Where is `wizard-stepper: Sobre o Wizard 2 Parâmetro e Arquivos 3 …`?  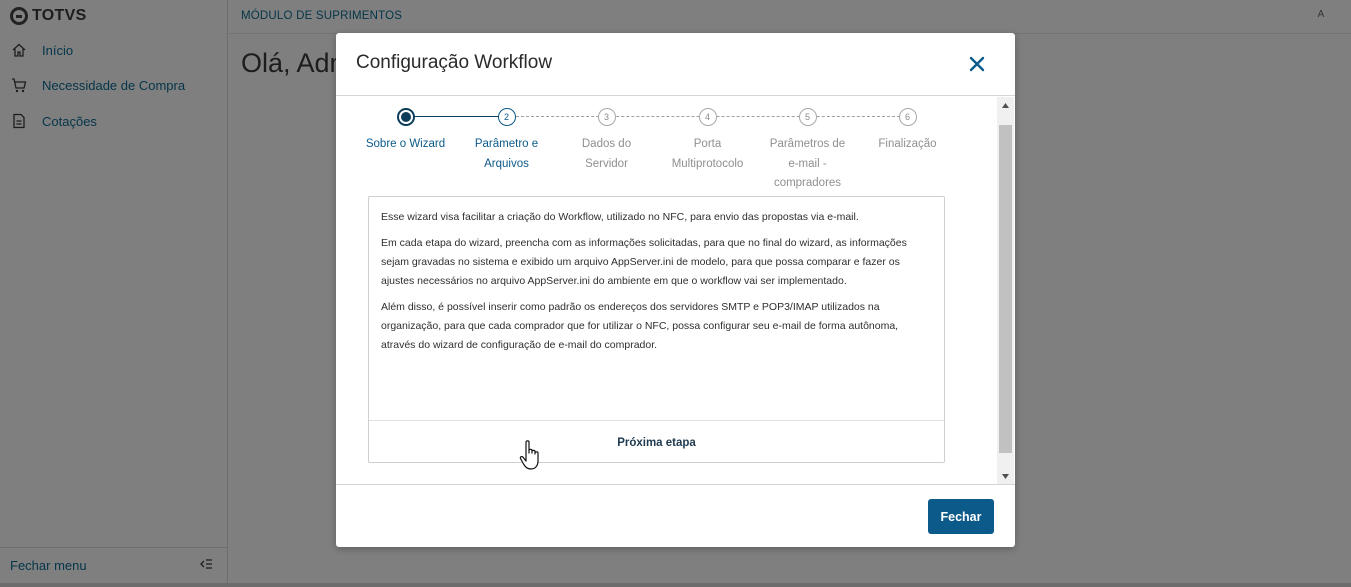 wizard-stepper: Sobre o Wizard 2 Parâmetro e Arquivos 3 … is located at coordinates (666, 147).